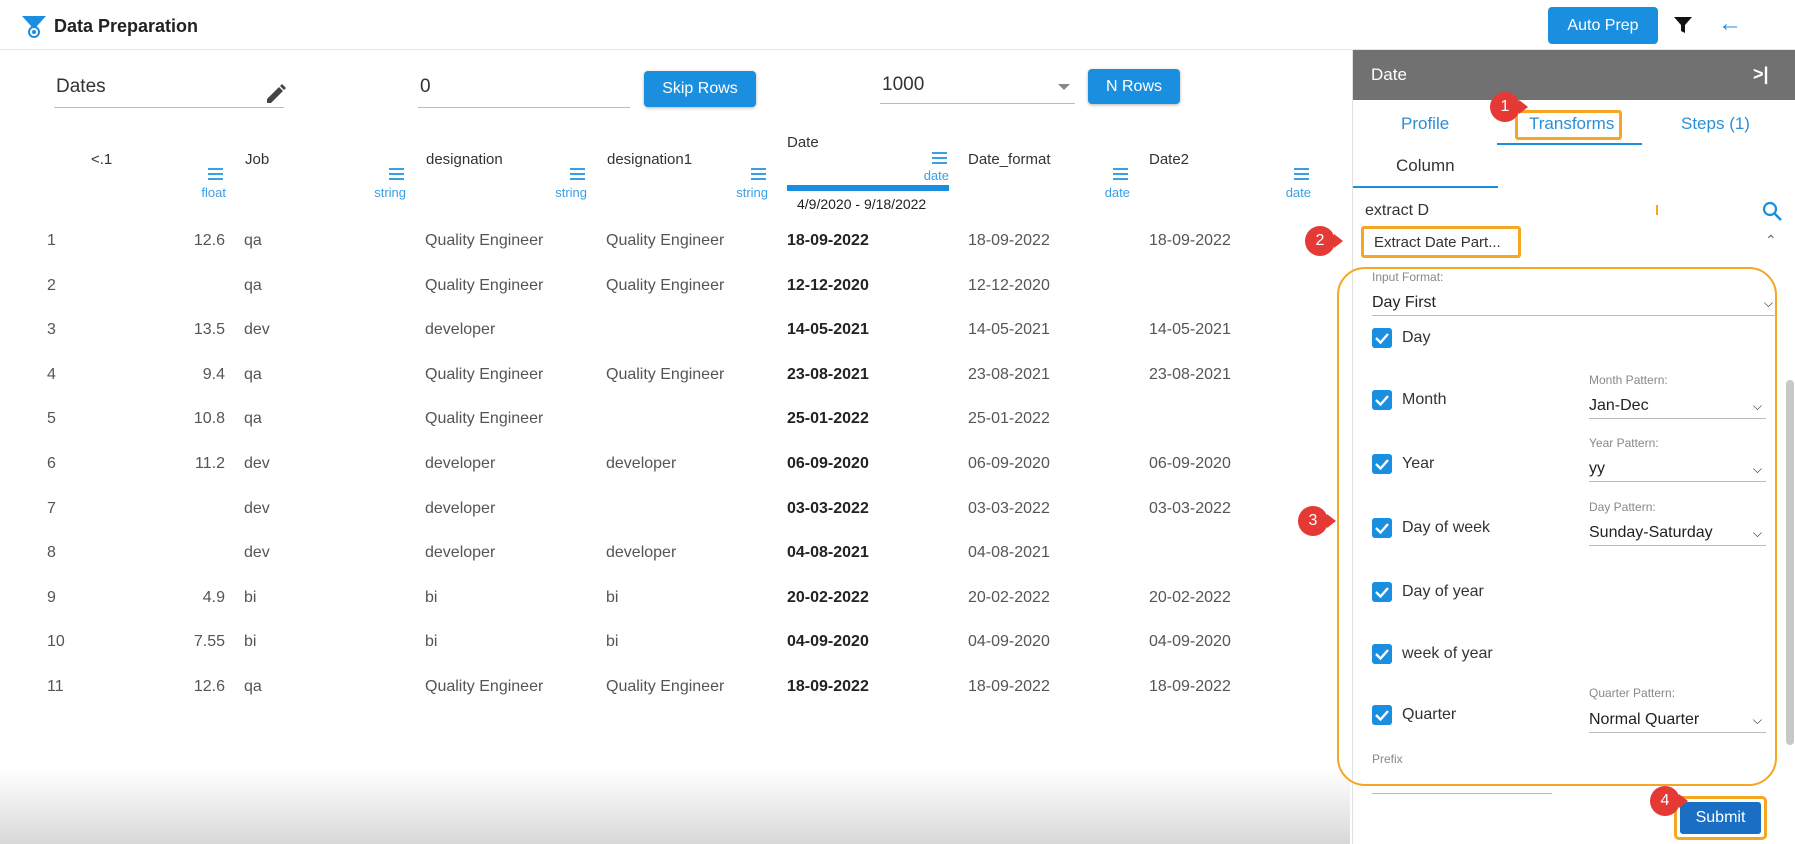  Describe the element at coordinates (51, 285) in the screenshot. I see `row-index: 2` at that location.